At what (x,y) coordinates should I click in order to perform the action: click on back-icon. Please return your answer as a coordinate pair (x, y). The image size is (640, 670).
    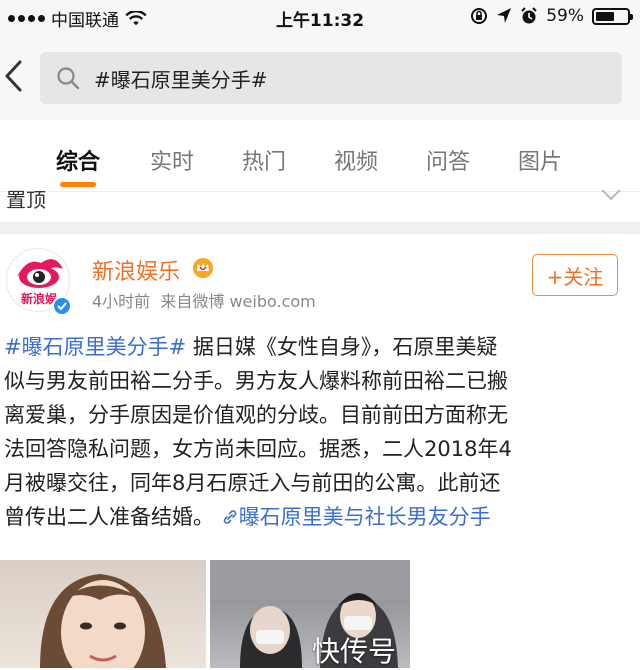
    Looking at the image, I should click on (15, 76).